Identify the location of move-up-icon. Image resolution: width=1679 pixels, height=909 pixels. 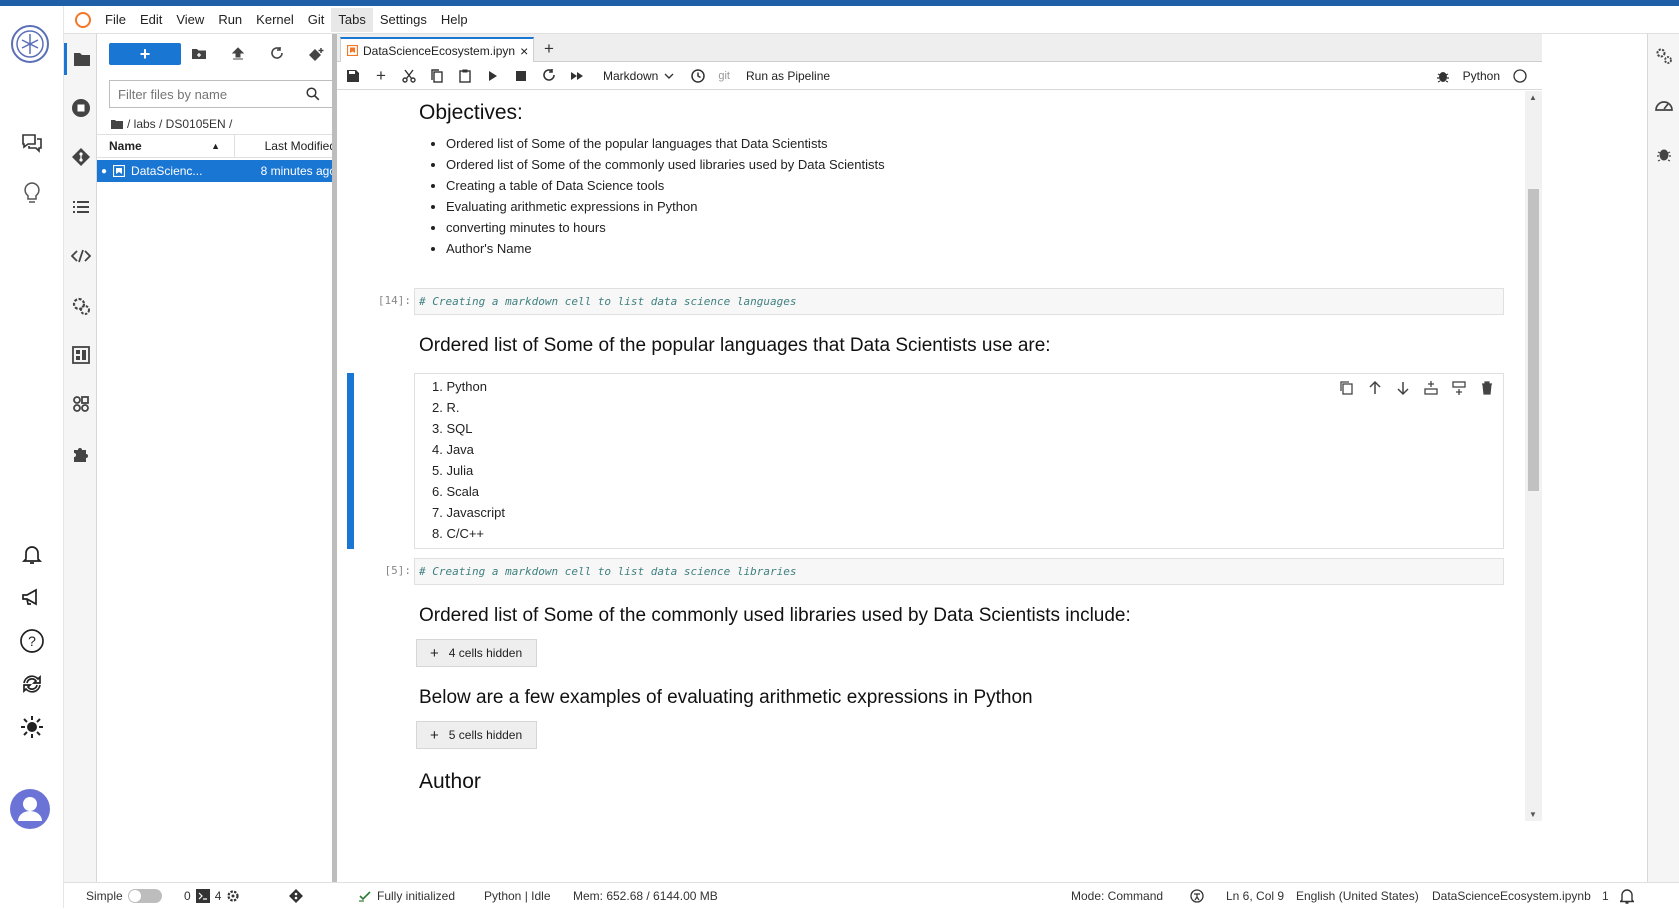
(1375, 388).